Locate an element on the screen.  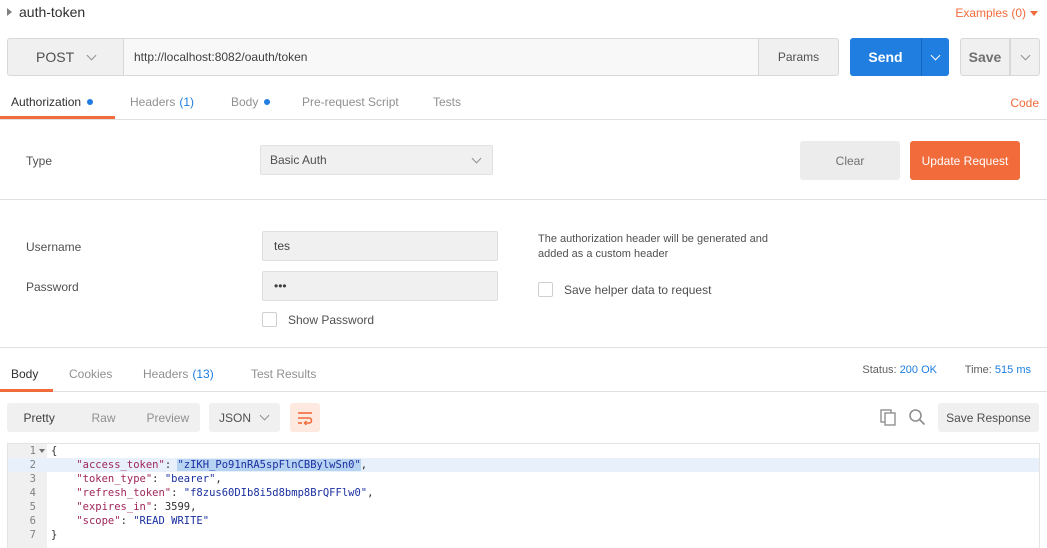
response-status: Status: 200 OK is located at coordinates (899, 370).